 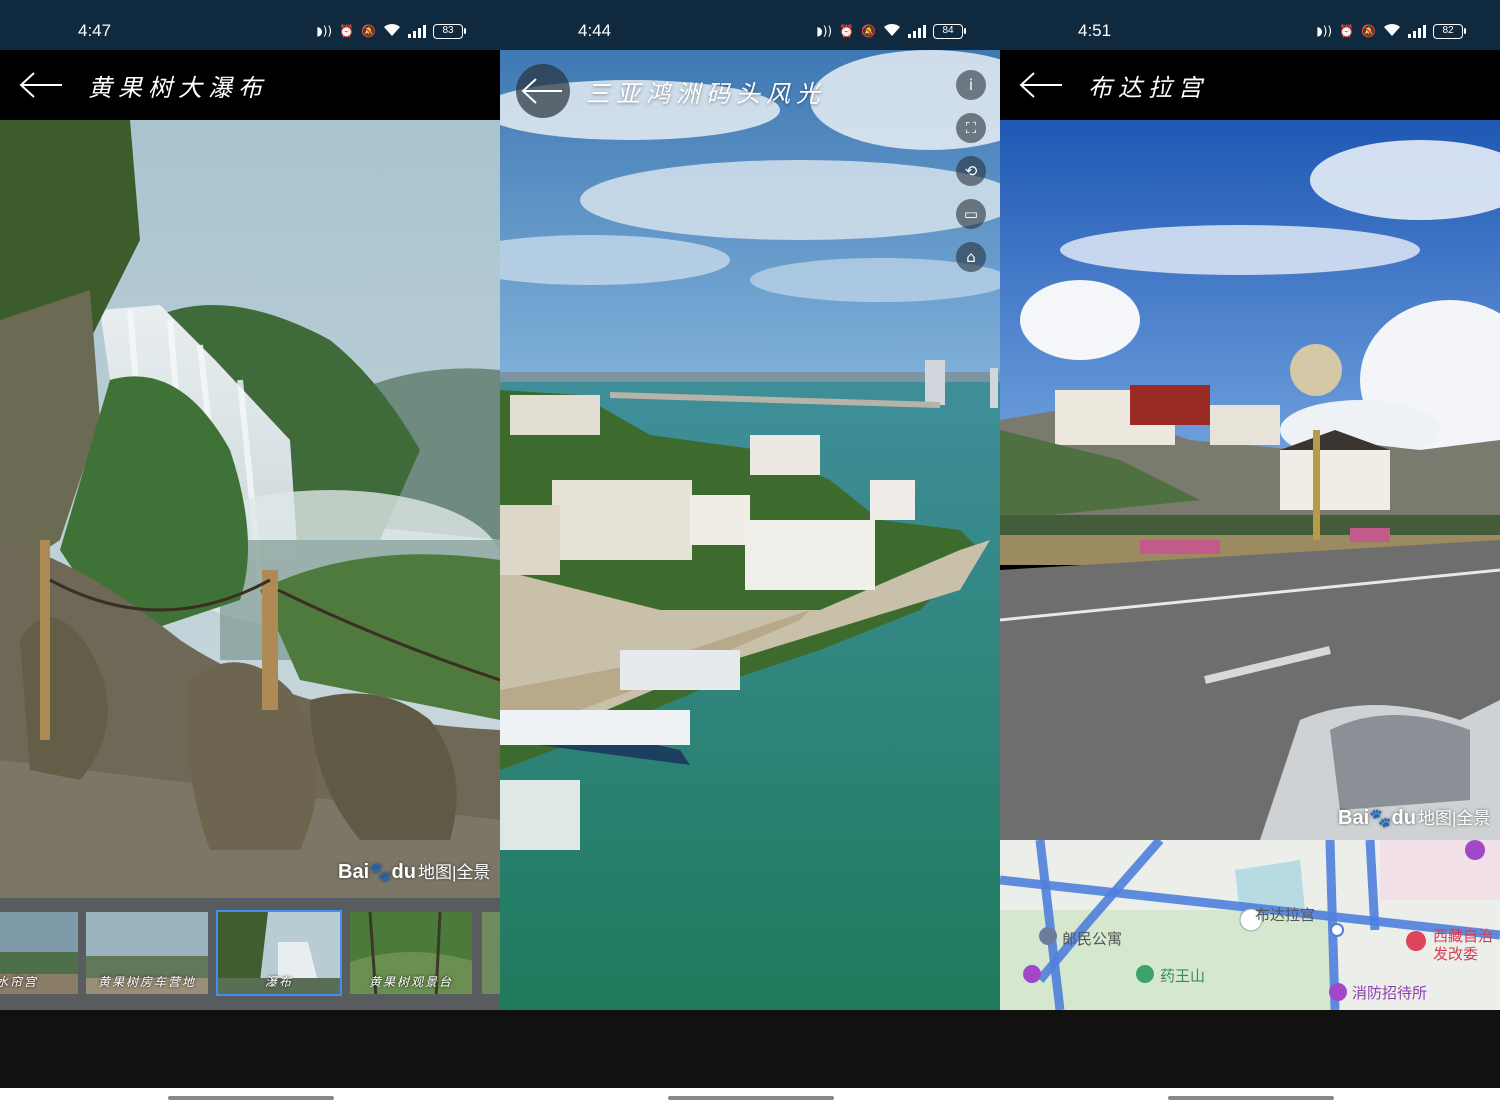 What do you see at coordinates (949, 31) in the screenshot?
I see `battery-icon: 84` at bounding box center [949, 31].